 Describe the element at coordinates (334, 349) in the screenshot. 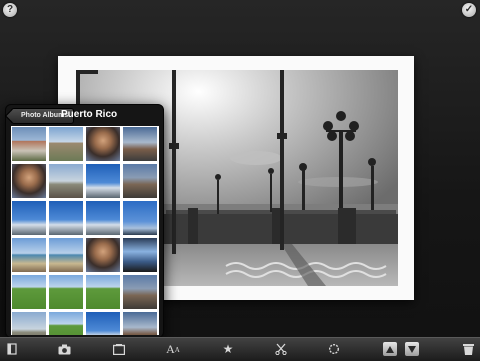

I see `rotate-icon` at that location.